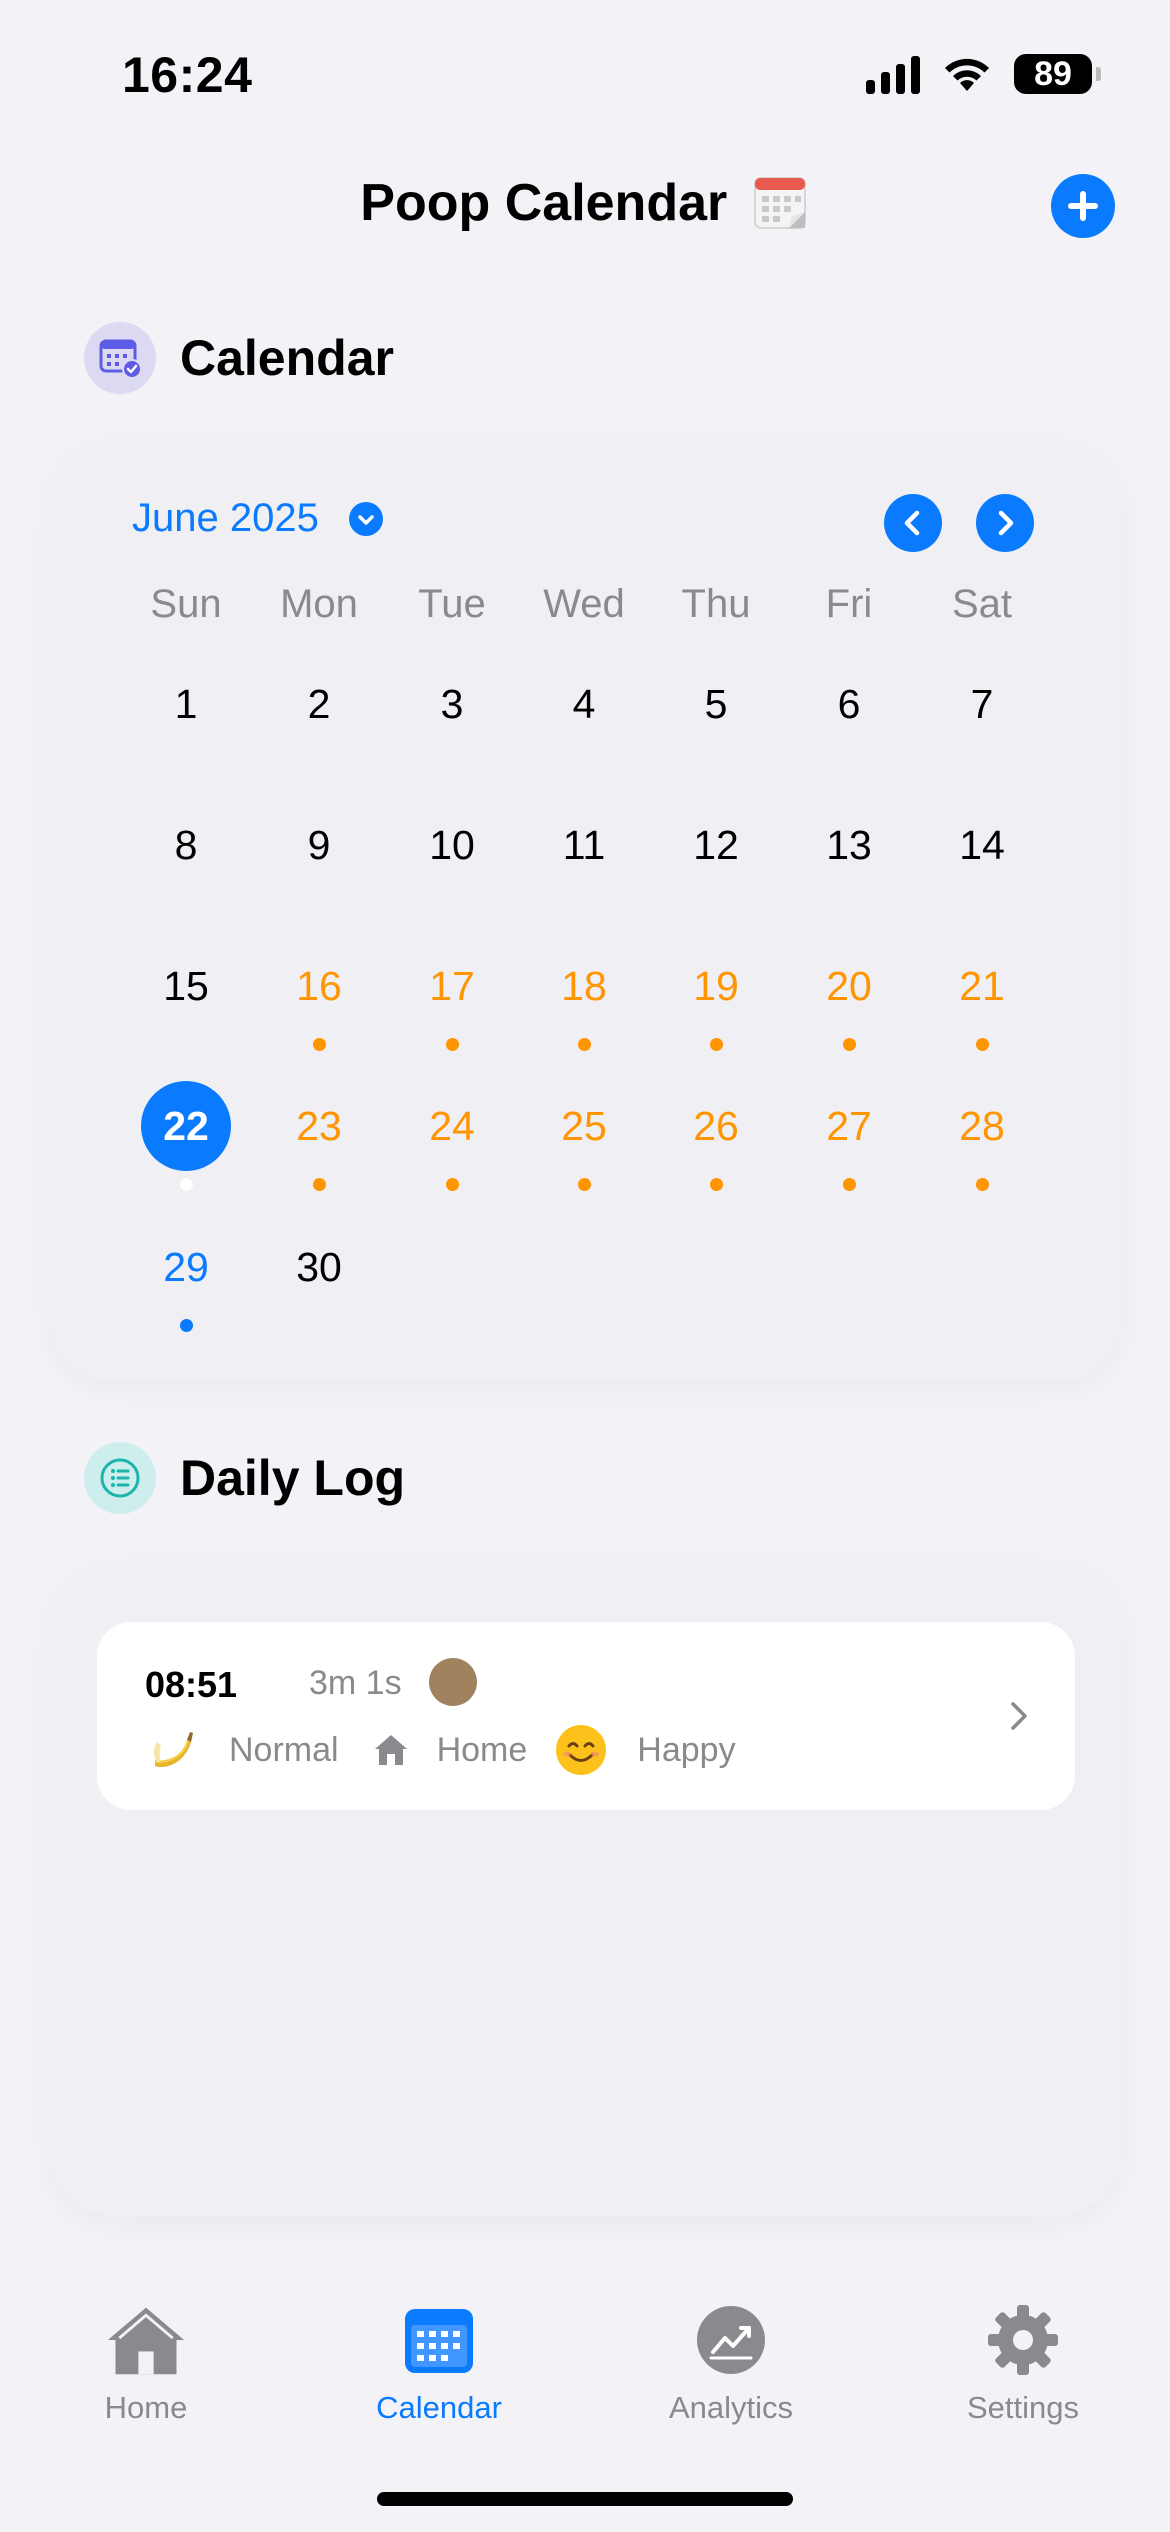 Image resolution: width=1170 pixels, height=2532 pixels. Describe the element at coordinates (982, 604) in the screenshot. I see `weekday-label: Sat` at that location.